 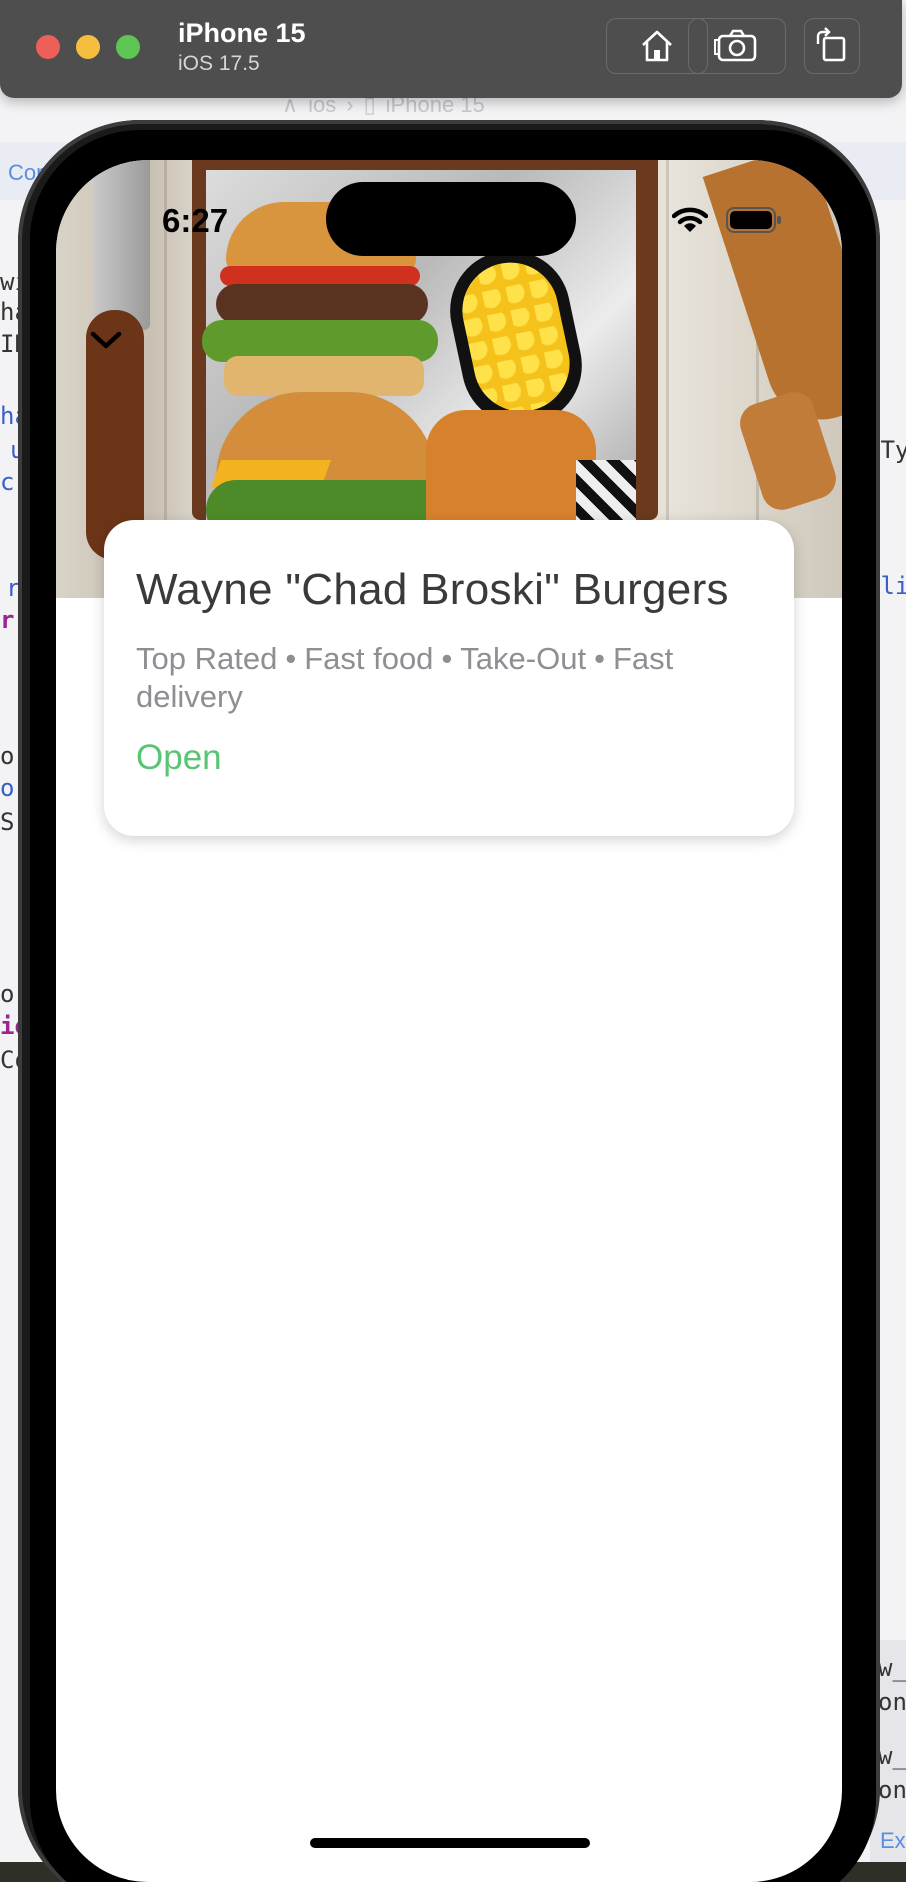 What do you see at coordinates (690, 219) in the screenshot?
I see `wifi-icon` at bounding box center [690, 219].